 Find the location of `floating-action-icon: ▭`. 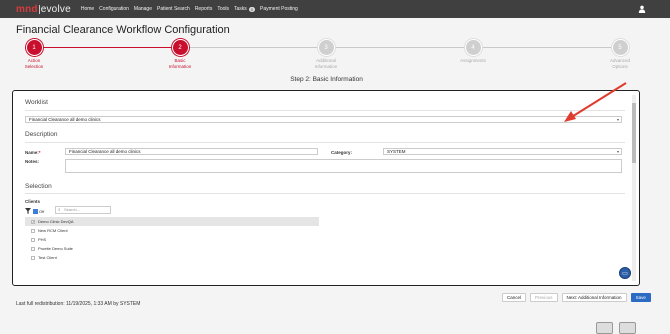

floating-action-icon: ▭ is located at coordinates (625, 273).